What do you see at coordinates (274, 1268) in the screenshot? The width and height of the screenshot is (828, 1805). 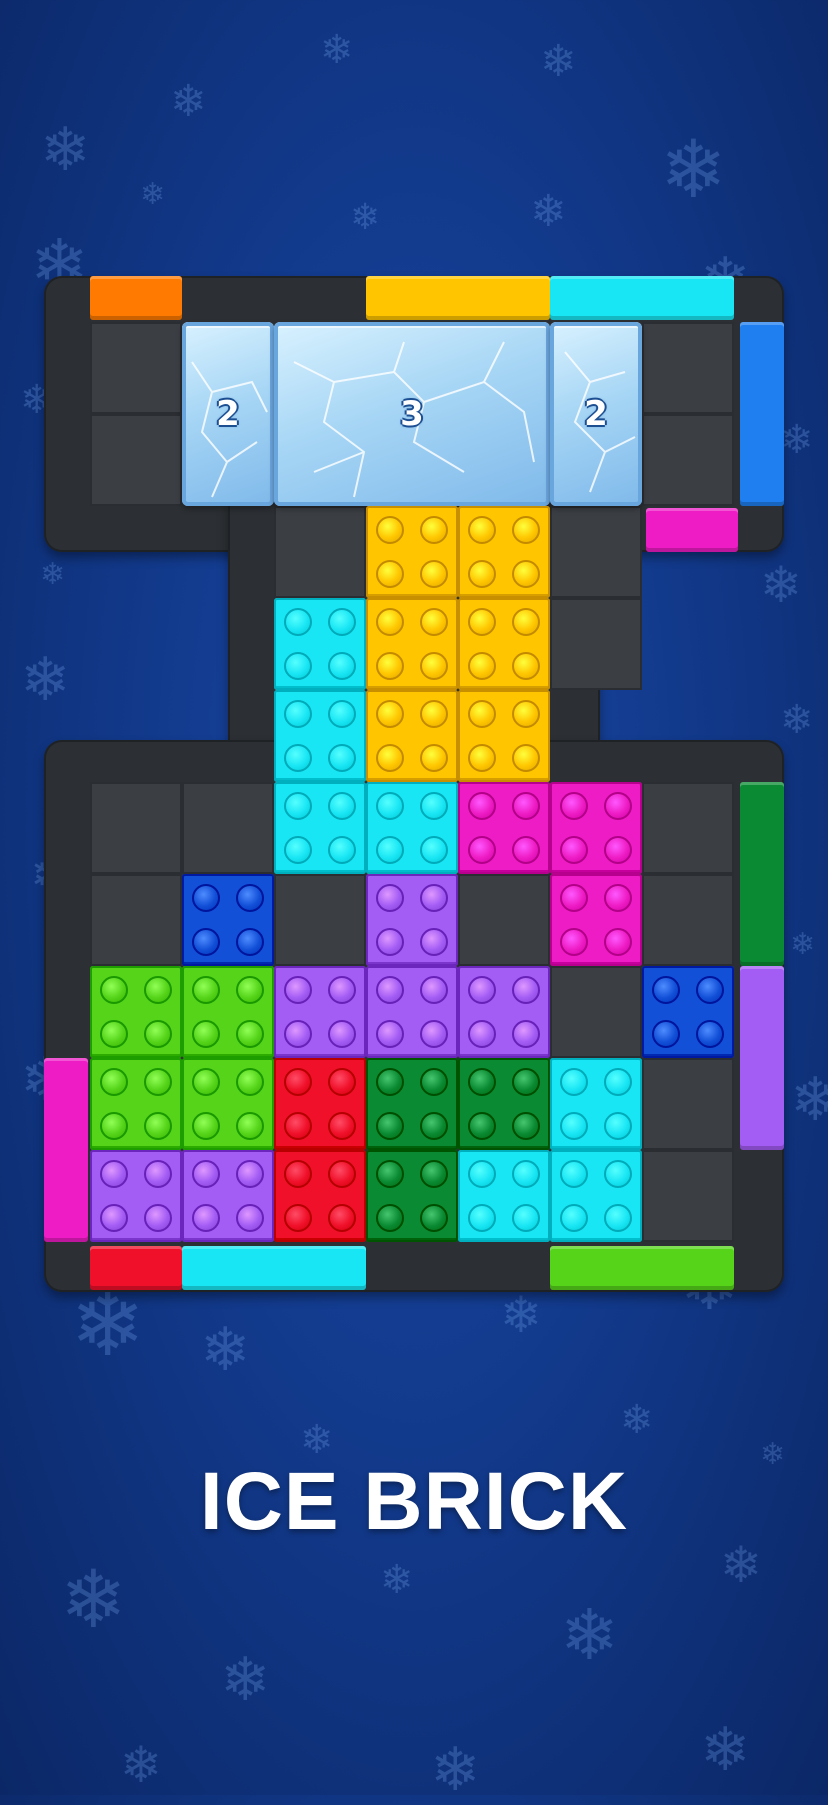 I see `gate-bottom-cyan` at bounding box center [274, 1268].